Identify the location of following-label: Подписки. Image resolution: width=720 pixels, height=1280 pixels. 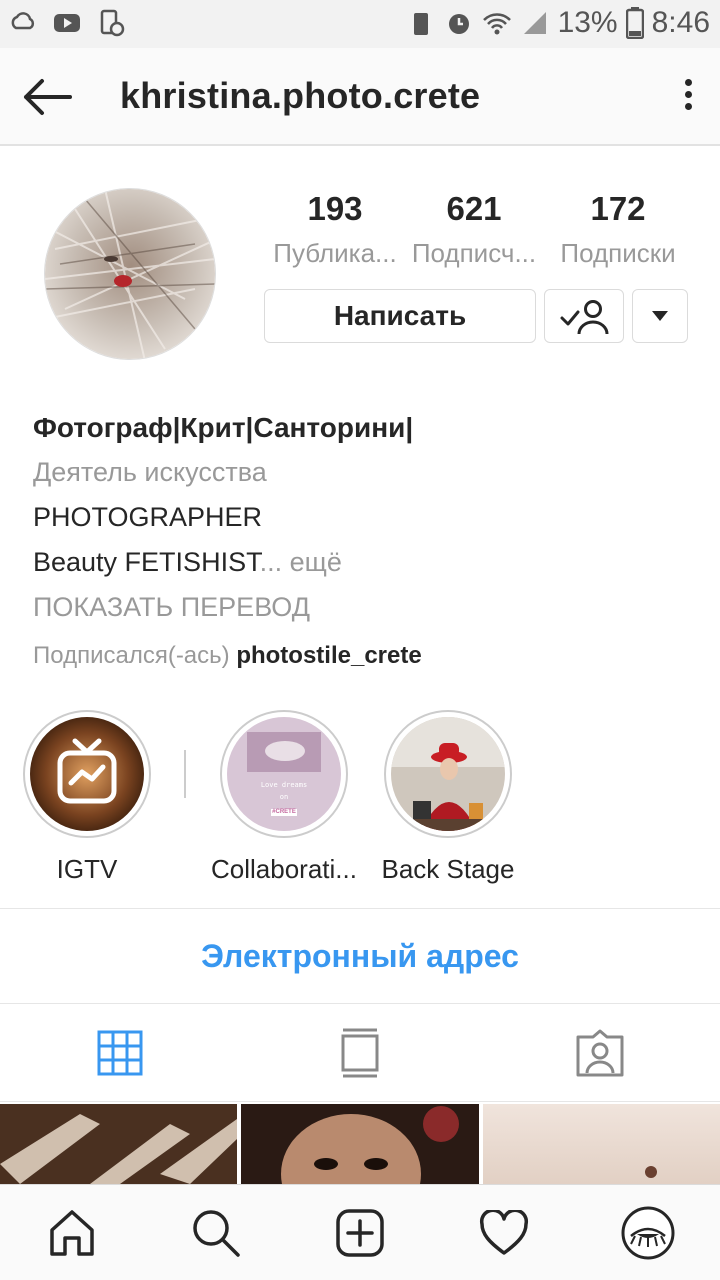
(618, 253).